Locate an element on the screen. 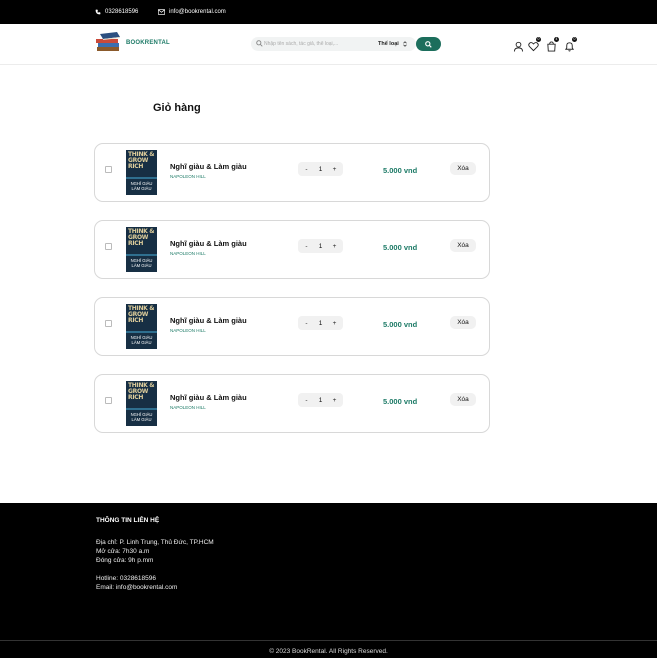 This screenshot has width=657, height=658. search-bar: Thể loại is located at coordinates (333, 44).